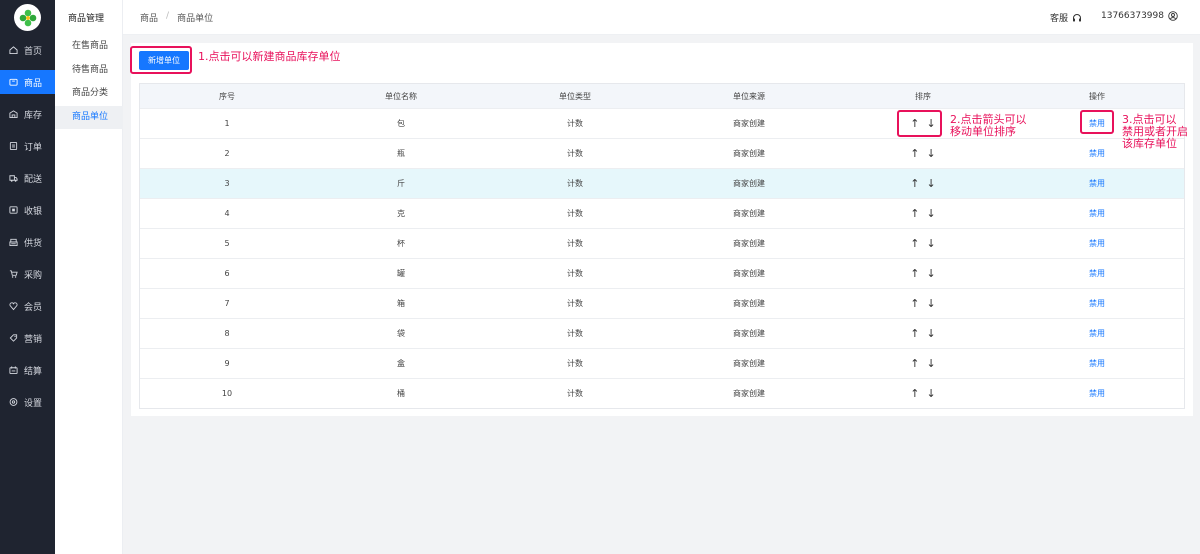  I want to click on sidebar-item-label: 订单, so click(33, 147).